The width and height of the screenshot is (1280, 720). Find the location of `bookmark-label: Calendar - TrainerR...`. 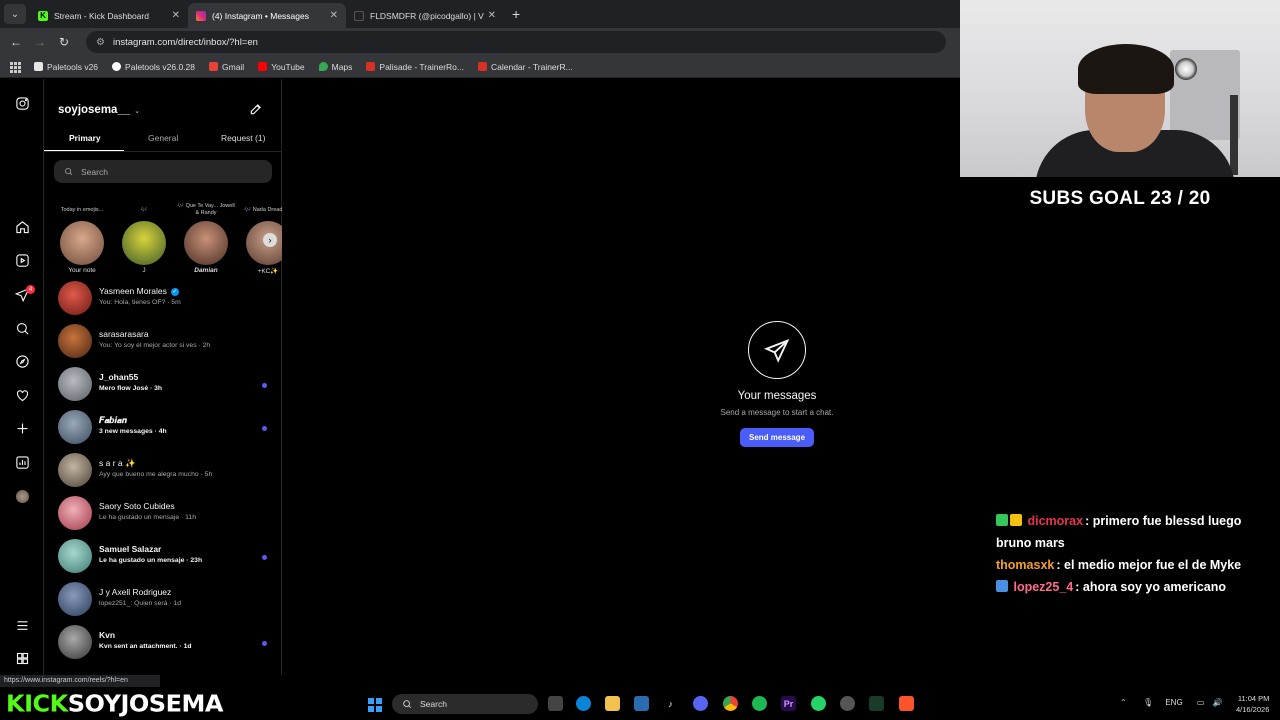

bookmark-label: Calendar - TrainerR... is located at coordinates (531, 66).